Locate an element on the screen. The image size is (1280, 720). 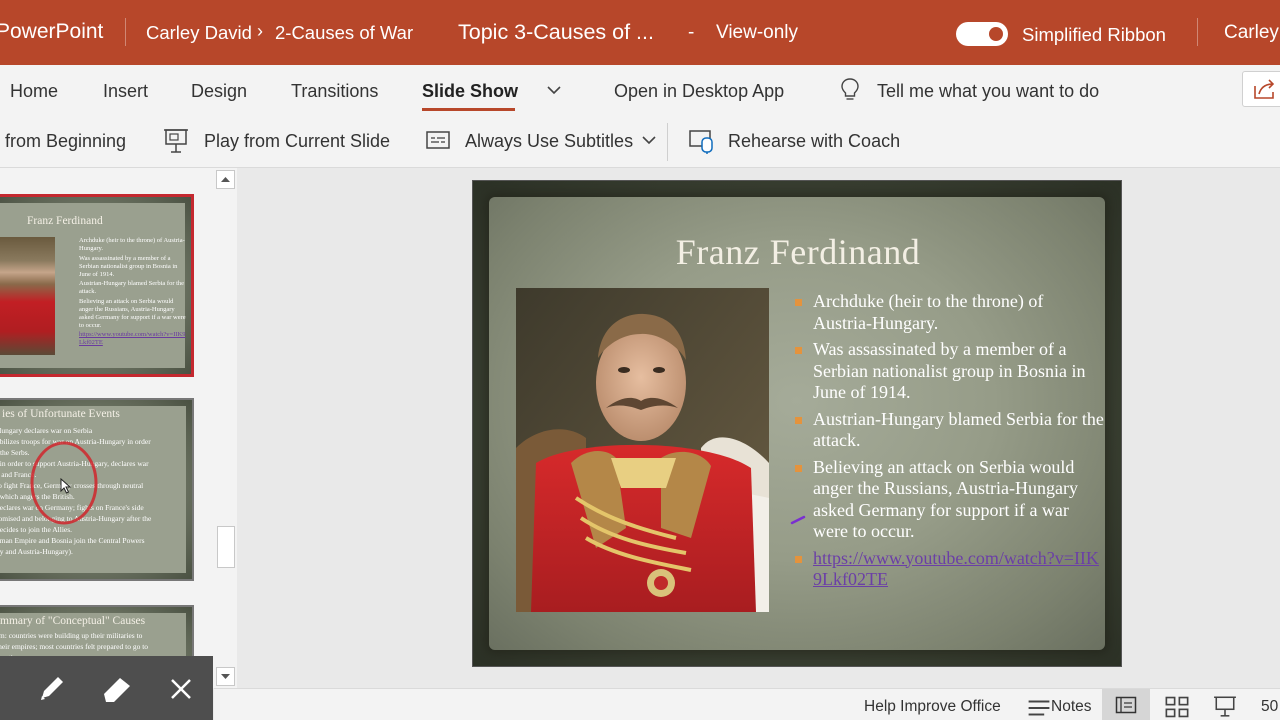
tab-design: Design is located at coordinates (219, 91).